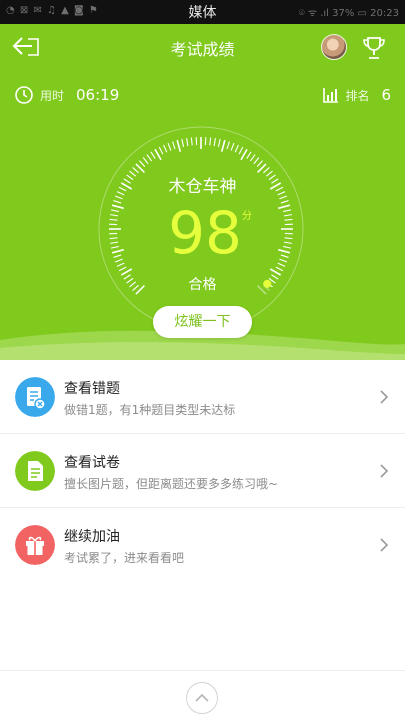 This screenshot has width=405, height=720. Describe the element at coordinates (171, 484) in the screenshot. I see `menu-item-subtitle: 擅长图片题，但距离题还要多多练习哦~` at that location.